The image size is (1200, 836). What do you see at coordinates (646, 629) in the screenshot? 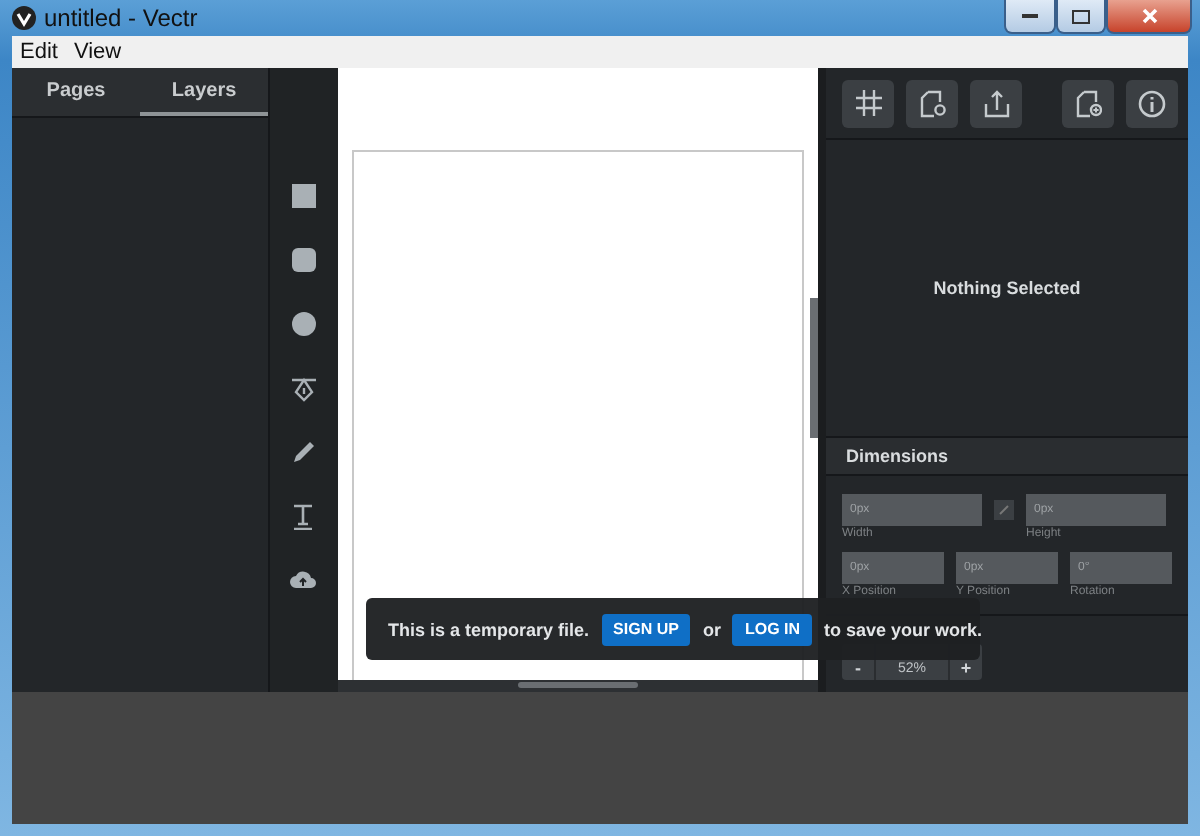
I see `sign-up-button: SIGN UP` at bounding box center [646, 629].